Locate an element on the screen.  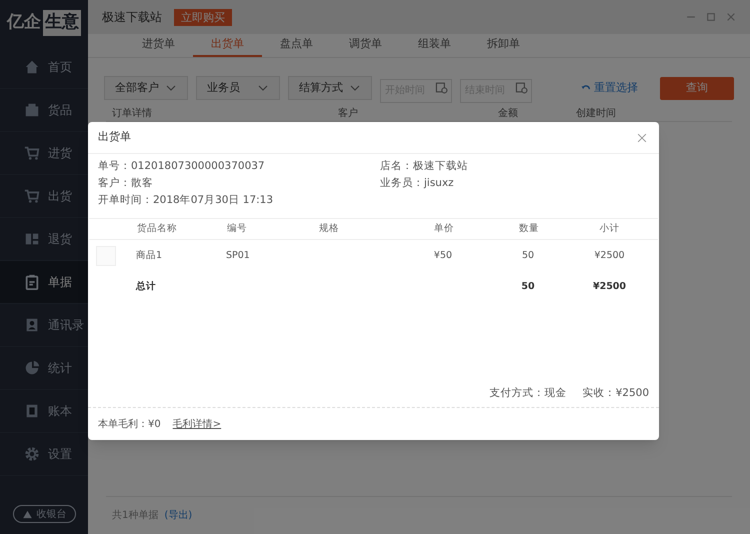
column-header: 编号 is located at coordinates (237, 229).